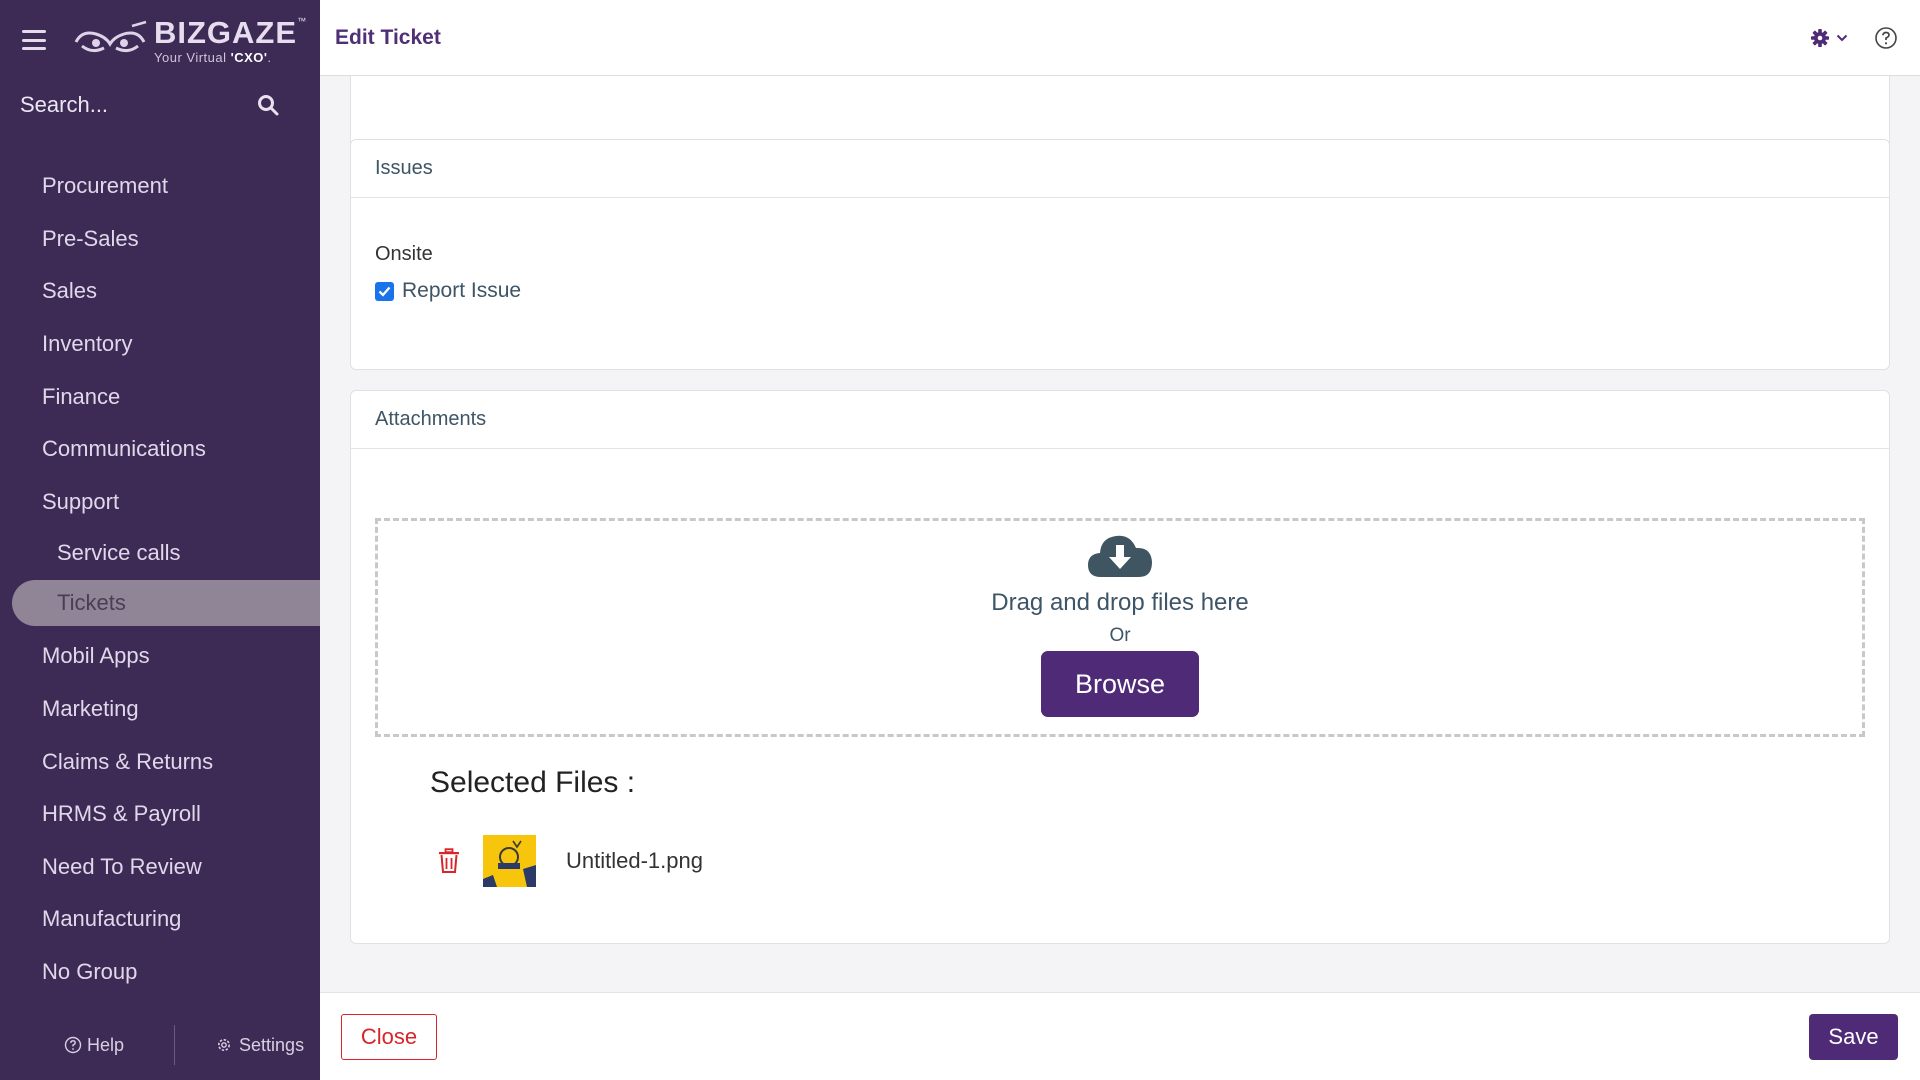 The height and width of the screenshot is (1080, 1920). I want to click on sidebar-item-no-group: No Group, so click(160, 972).